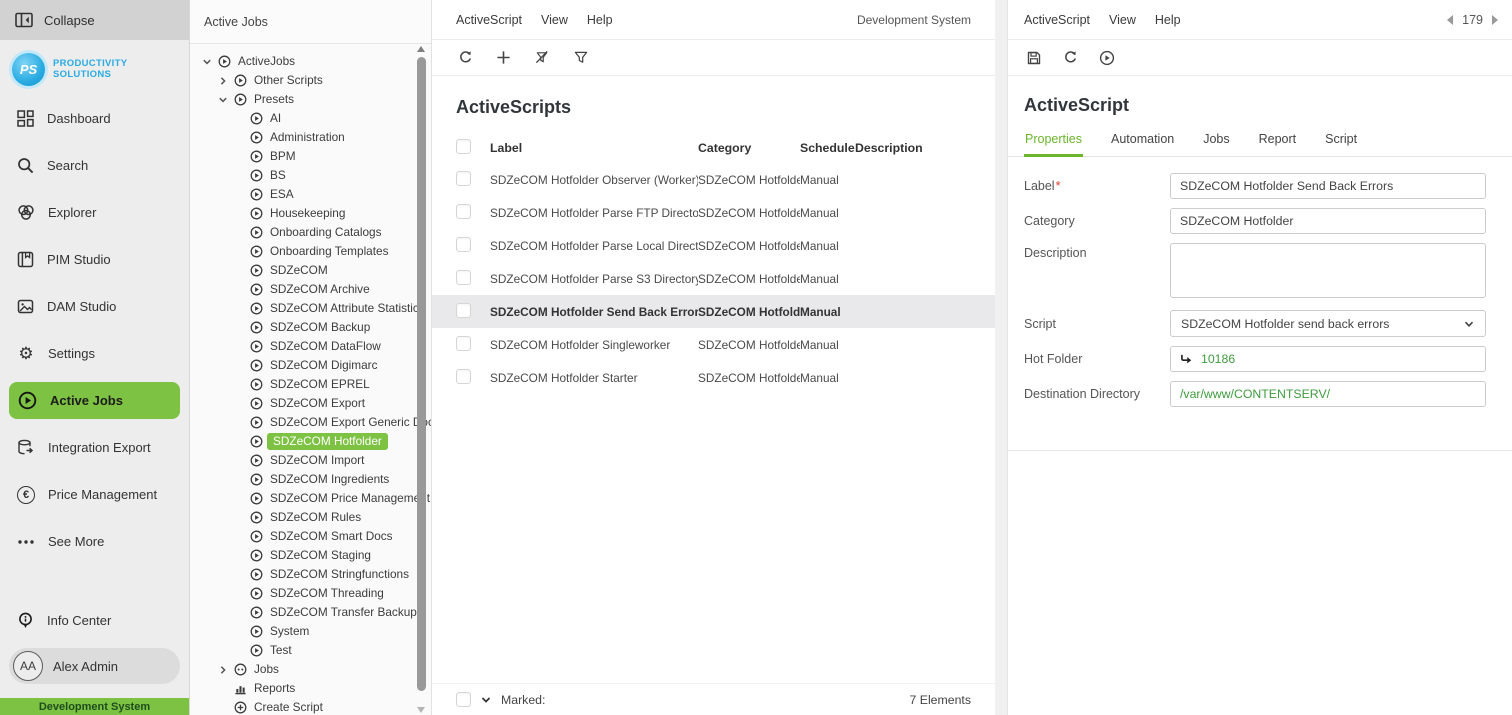 The height and width of the screenshot is (715, 1512). What do you see at coordinates (310, 555) in the screenshot?
I see `tree-item: SDZeCOM Staging` at bounding box center [310, 555].